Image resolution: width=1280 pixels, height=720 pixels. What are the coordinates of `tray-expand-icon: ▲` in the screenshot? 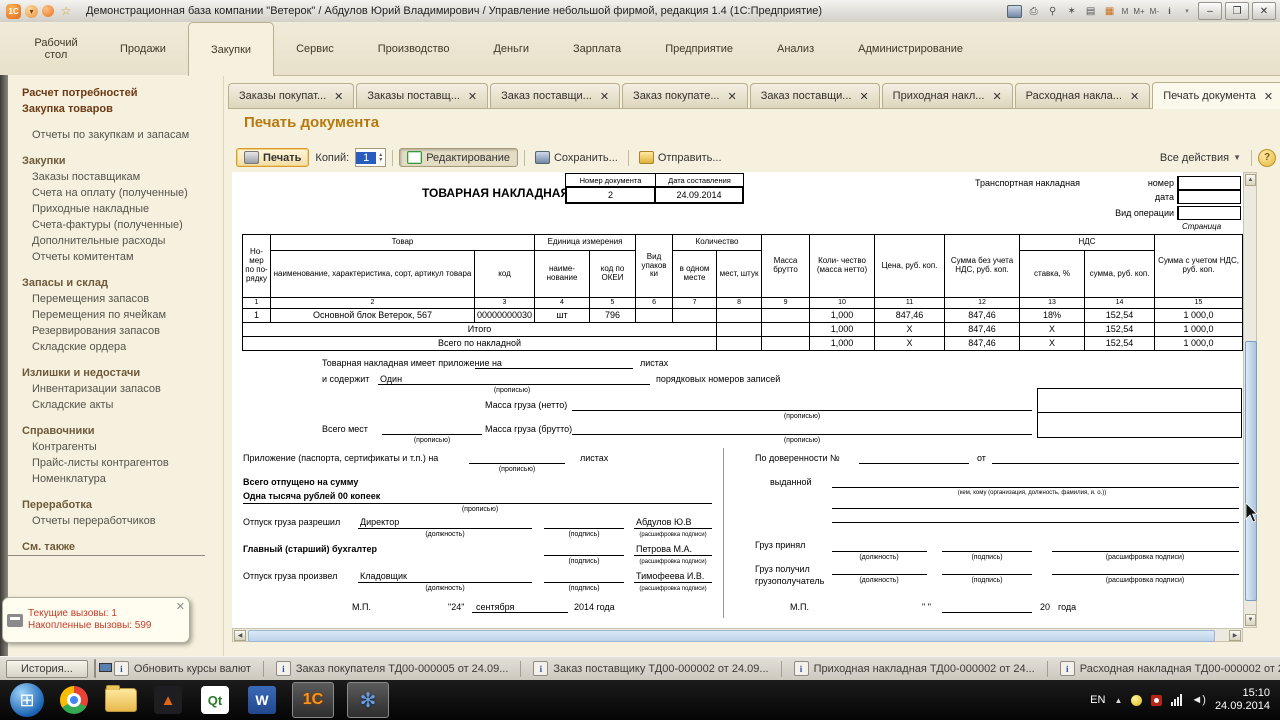 It's located at (1118, 700).